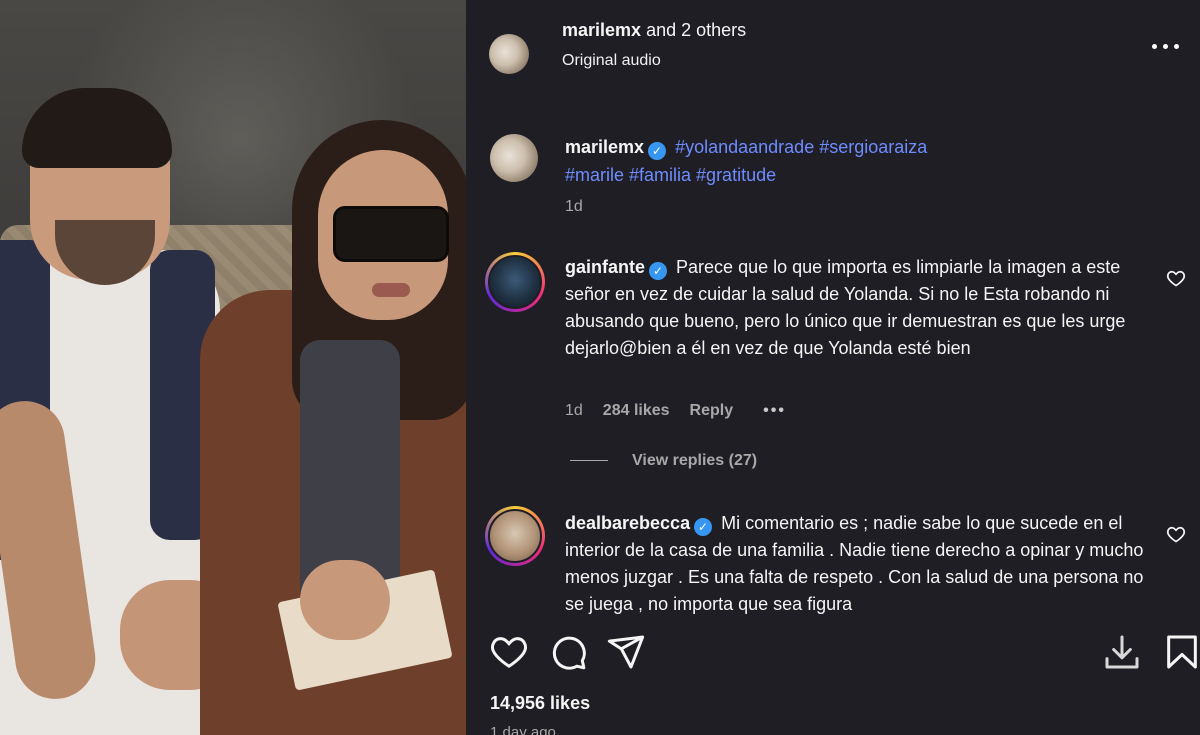 The width and height of the screenshot is (1200, 735). I want to click on caption-avatar, so click(514, 158).